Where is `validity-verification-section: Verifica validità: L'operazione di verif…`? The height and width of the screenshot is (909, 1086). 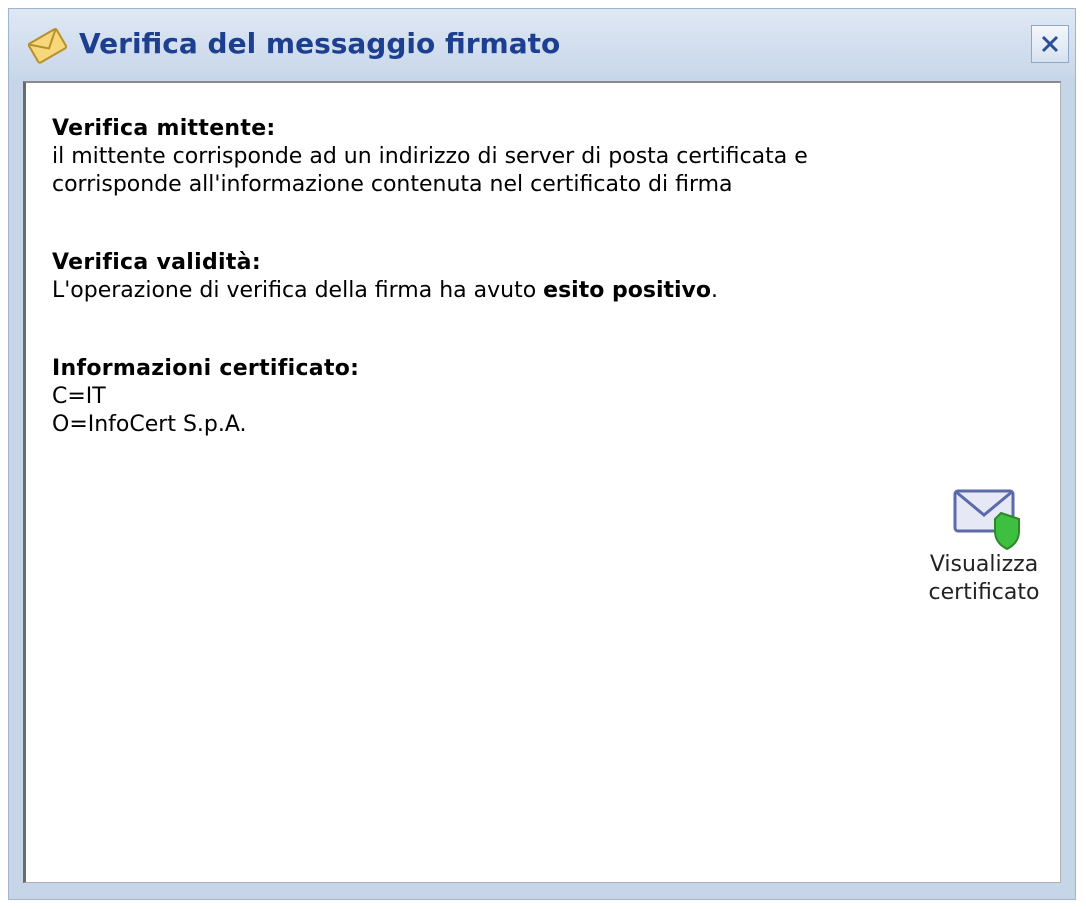
validity-verification-section: Verifica validità: L'operazione di verif… is located at coordinates (385, 277).